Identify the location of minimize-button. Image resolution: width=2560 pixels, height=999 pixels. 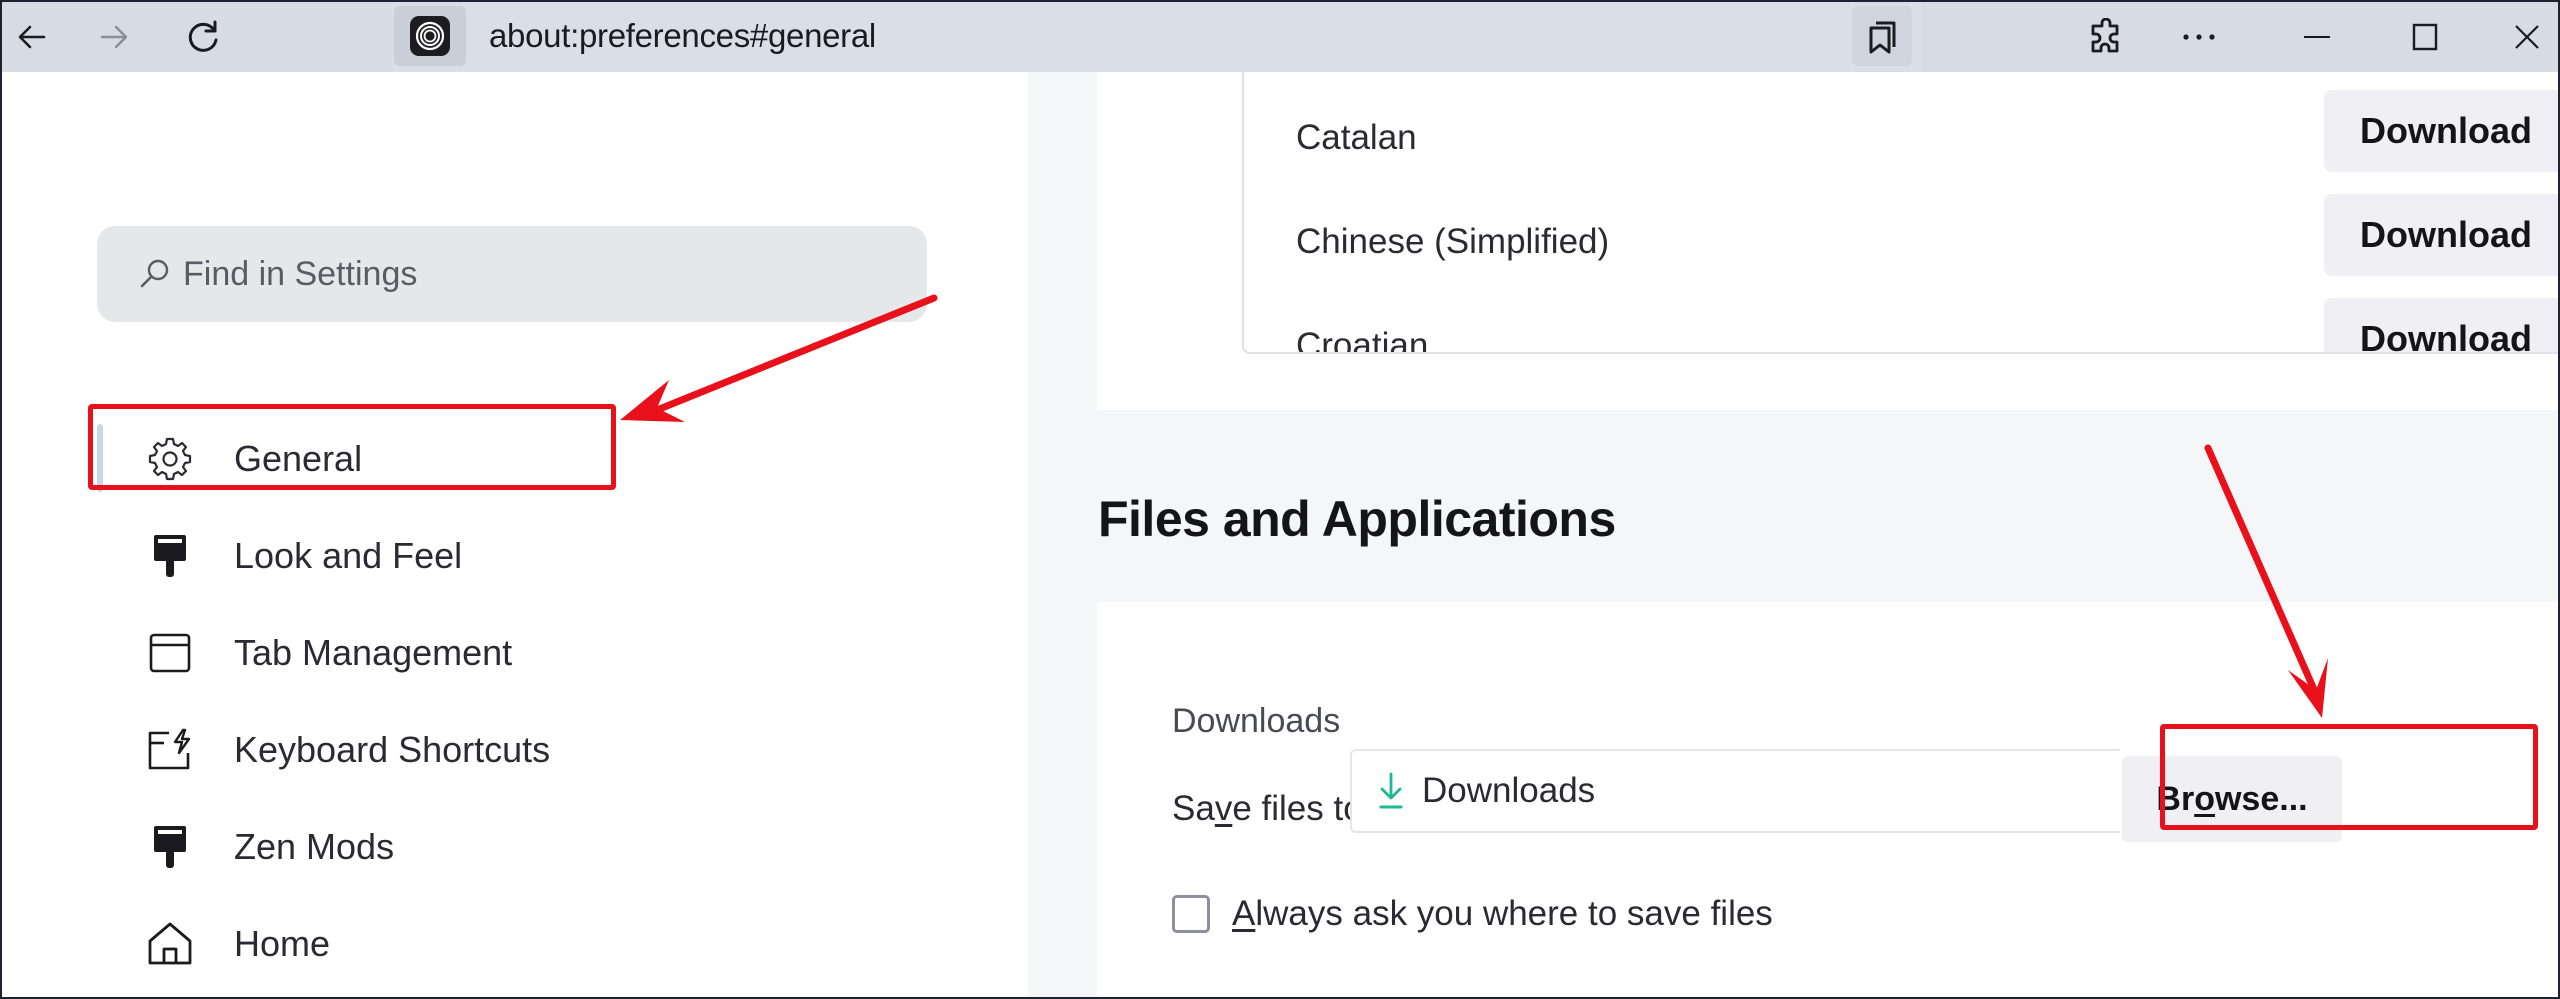
(2317, 37).